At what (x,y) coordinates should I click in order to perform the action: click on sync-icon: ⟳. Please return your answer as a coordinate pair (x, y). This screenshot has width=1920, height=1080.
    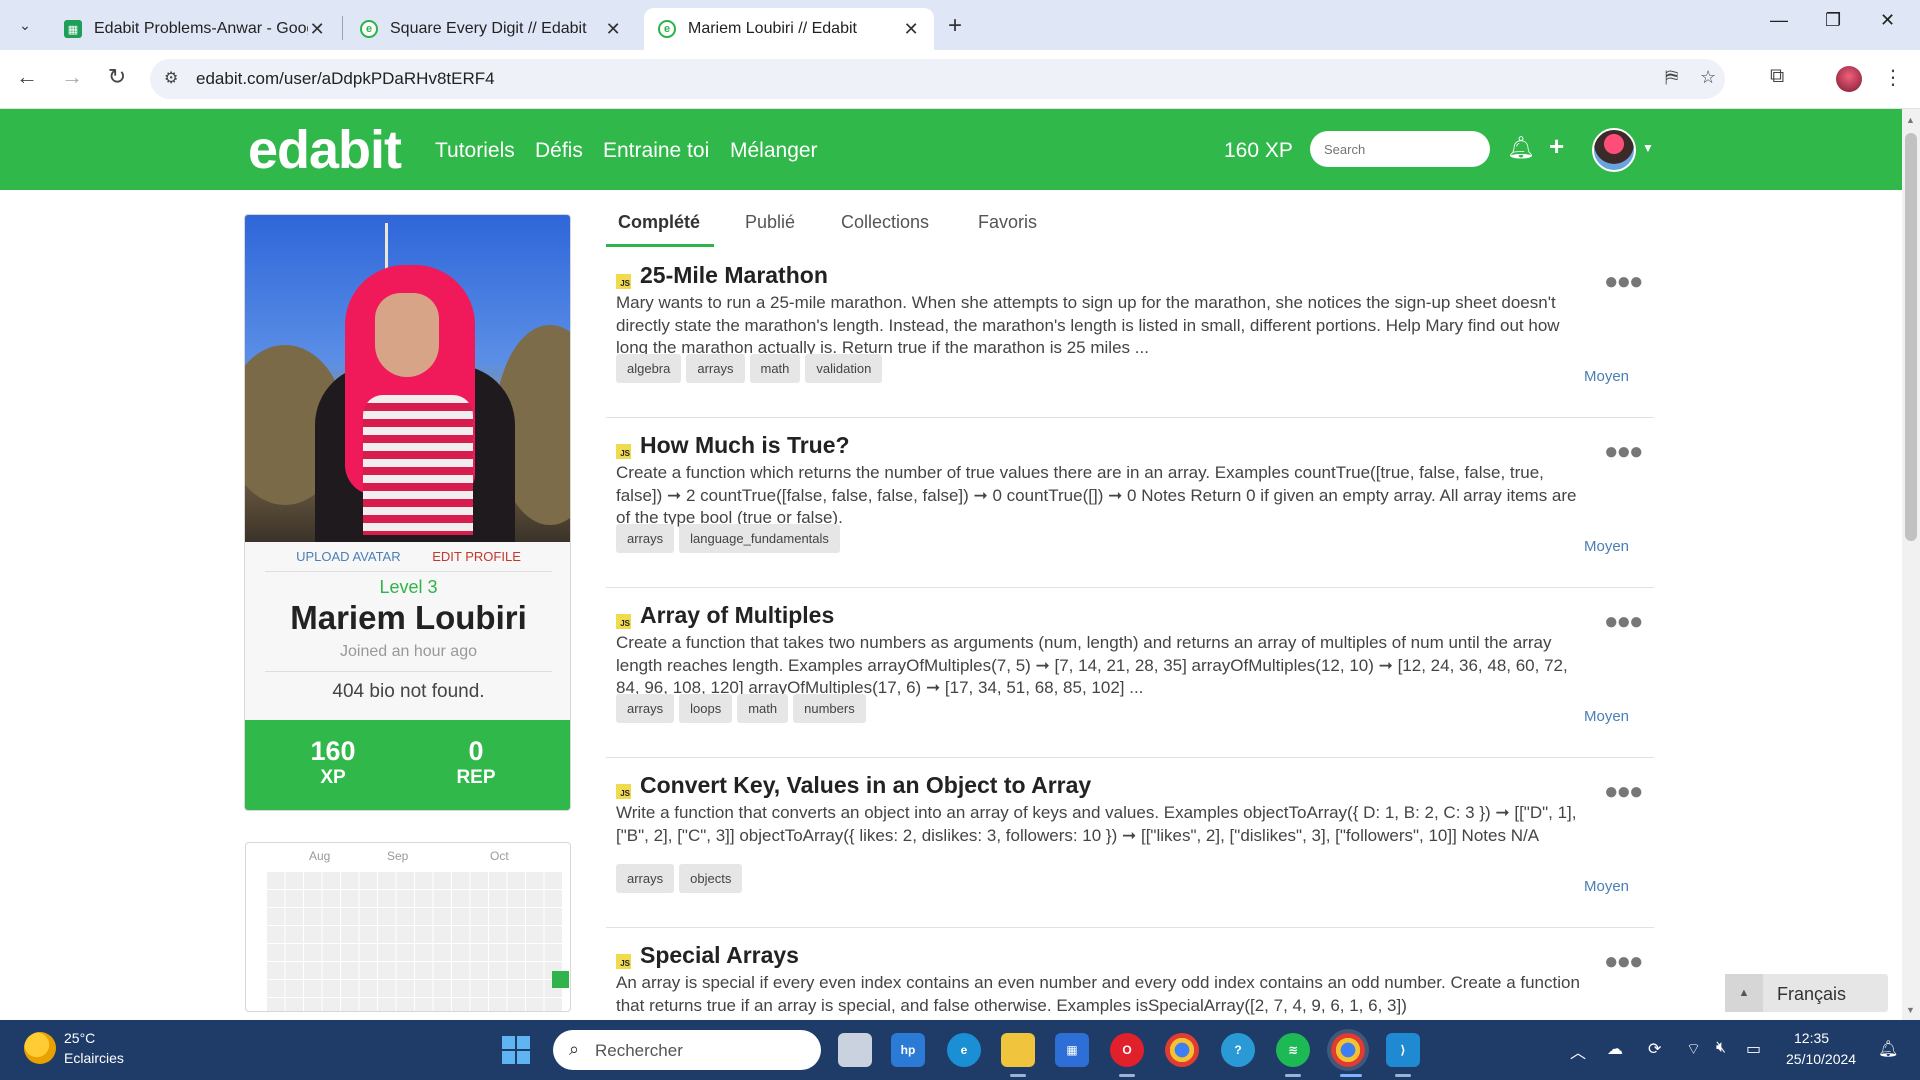
    Looking at the image, I should click on (1654, 1049).